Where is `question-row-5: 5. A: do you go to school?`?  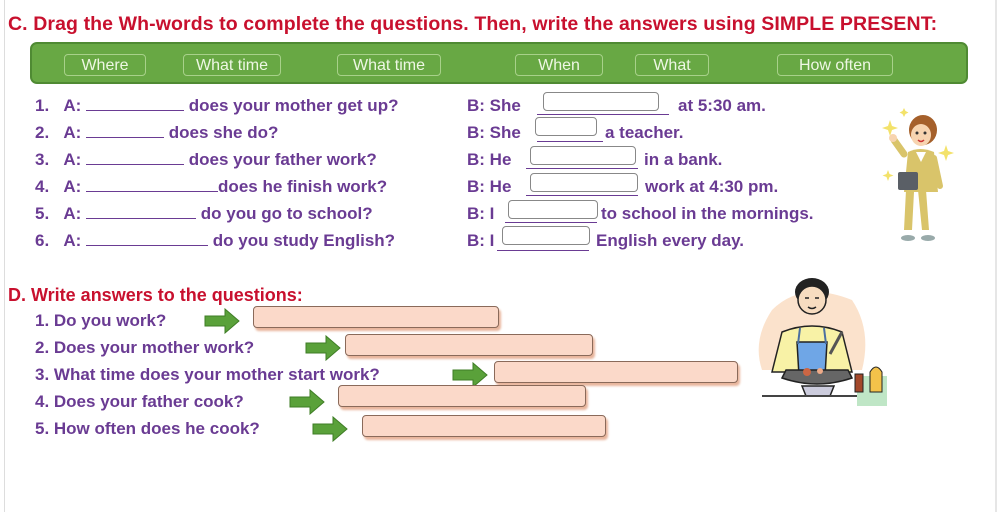 question-row-5: 5. A: do you go to school? is located at coordinates (204, 214).